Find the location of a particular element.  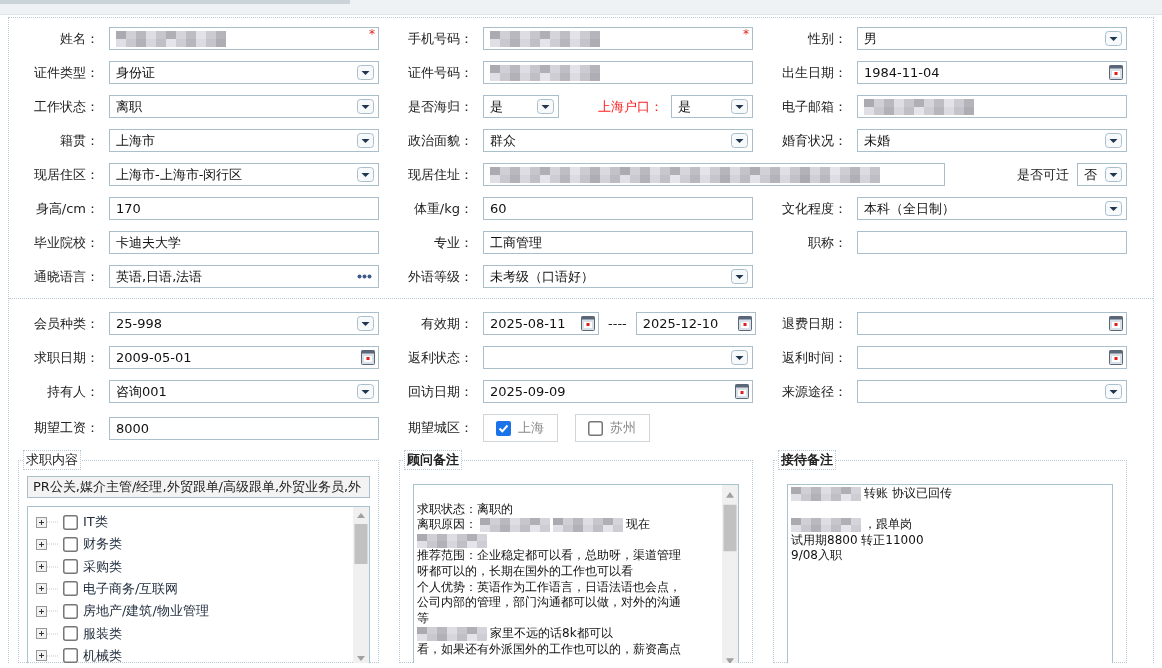

city-option: 上海 is located at coordinates (520, 428).